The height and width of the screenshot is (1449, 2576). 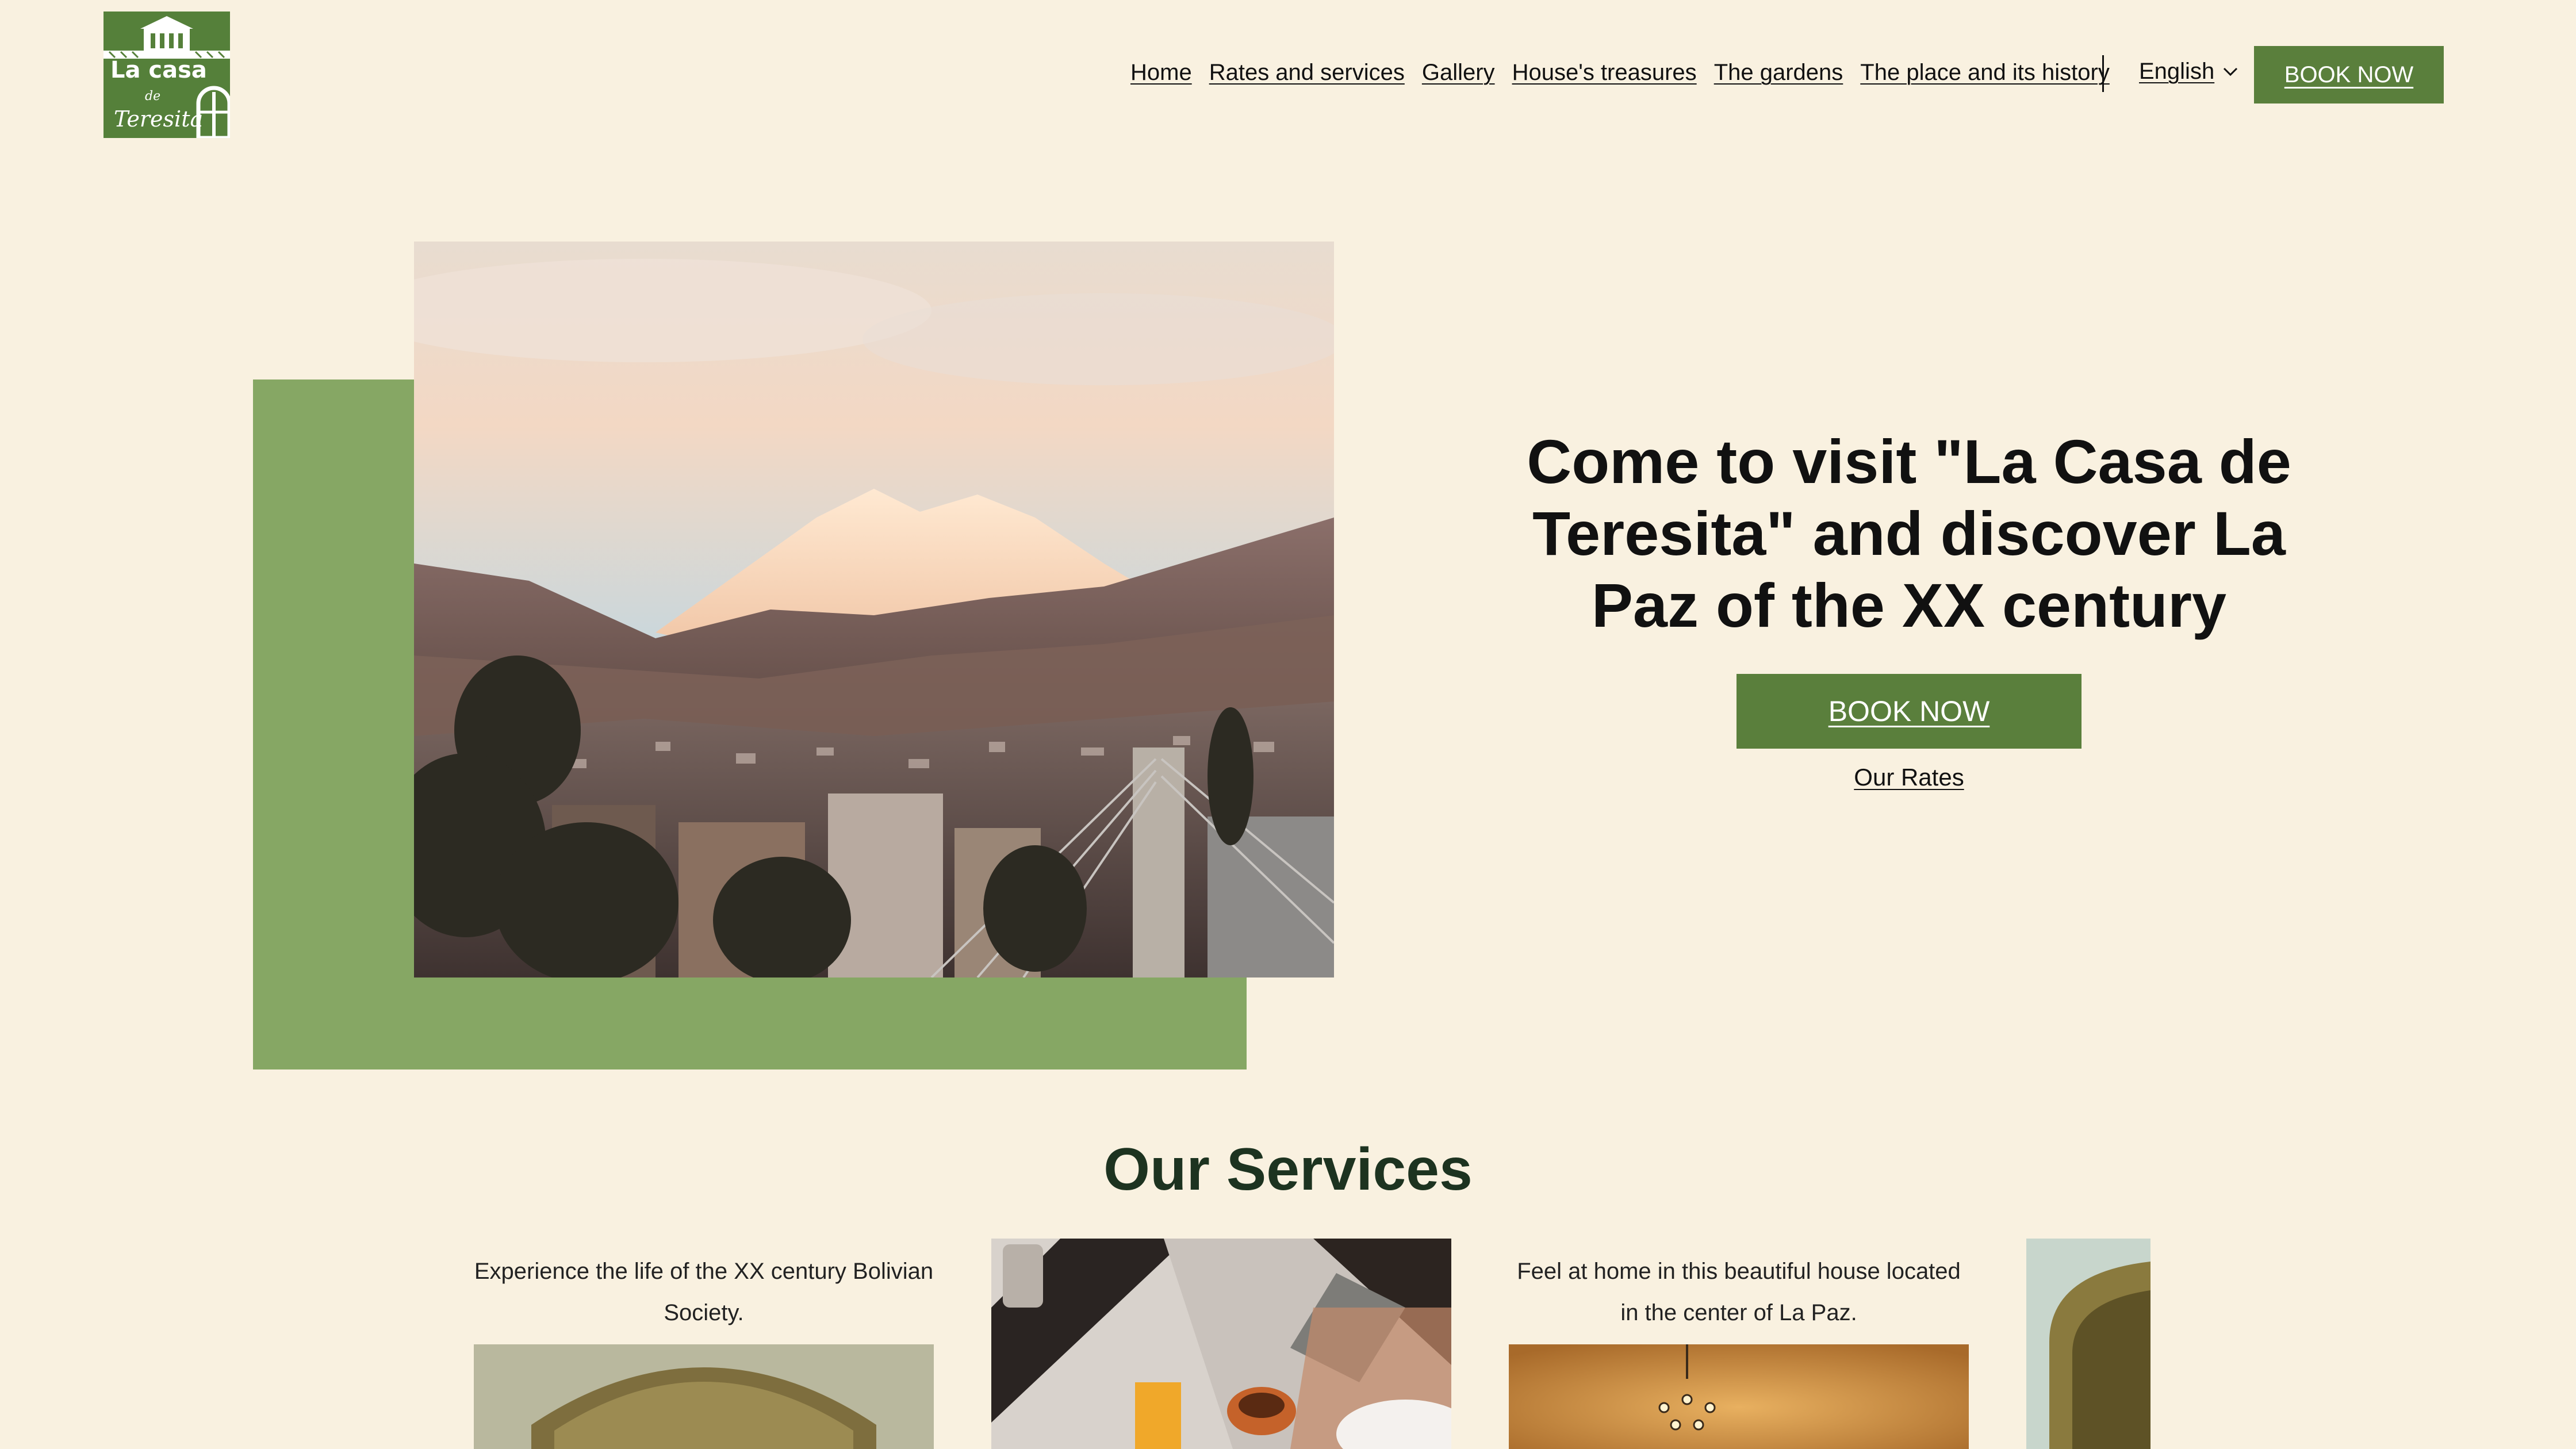 What do you see at coordinates (2231, 71) in the screenshot?
I see `chevron-down-icon` at bounding box center [2231, 71].